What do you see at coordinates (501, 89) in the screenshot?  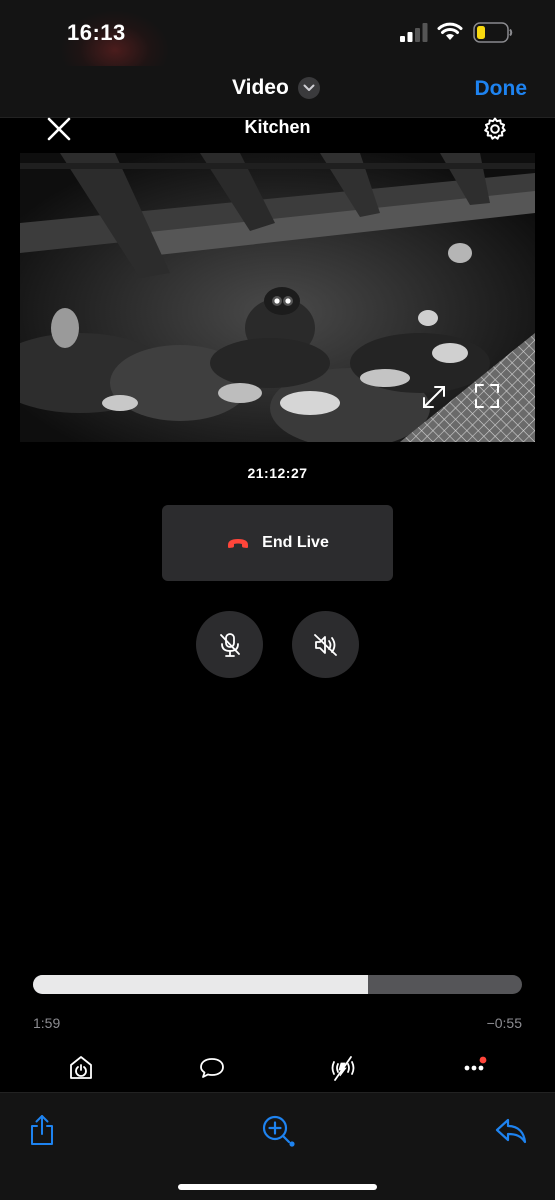 I see `done-button: Done` at bounding box center [501, 89].